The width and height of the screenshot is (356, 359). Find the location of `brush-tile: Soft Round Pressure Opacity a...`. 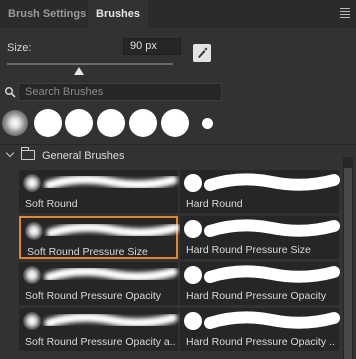

brush-tile: Soft Round Pressure Opacity a... is located at coordinates (98, 329).